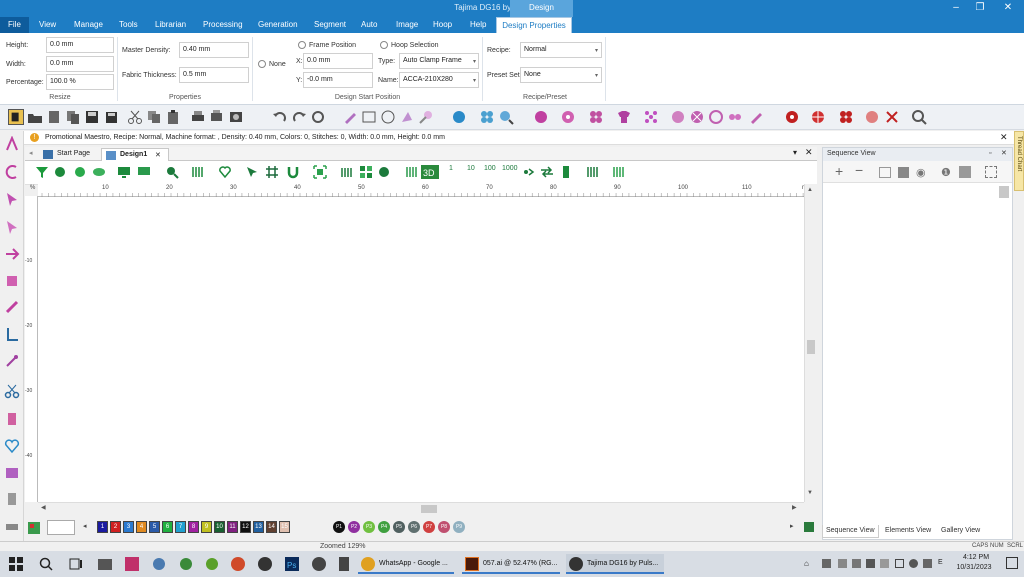 The image size is (1024, 577). I want to click on menu-manage: Manage, so click(88, 24).